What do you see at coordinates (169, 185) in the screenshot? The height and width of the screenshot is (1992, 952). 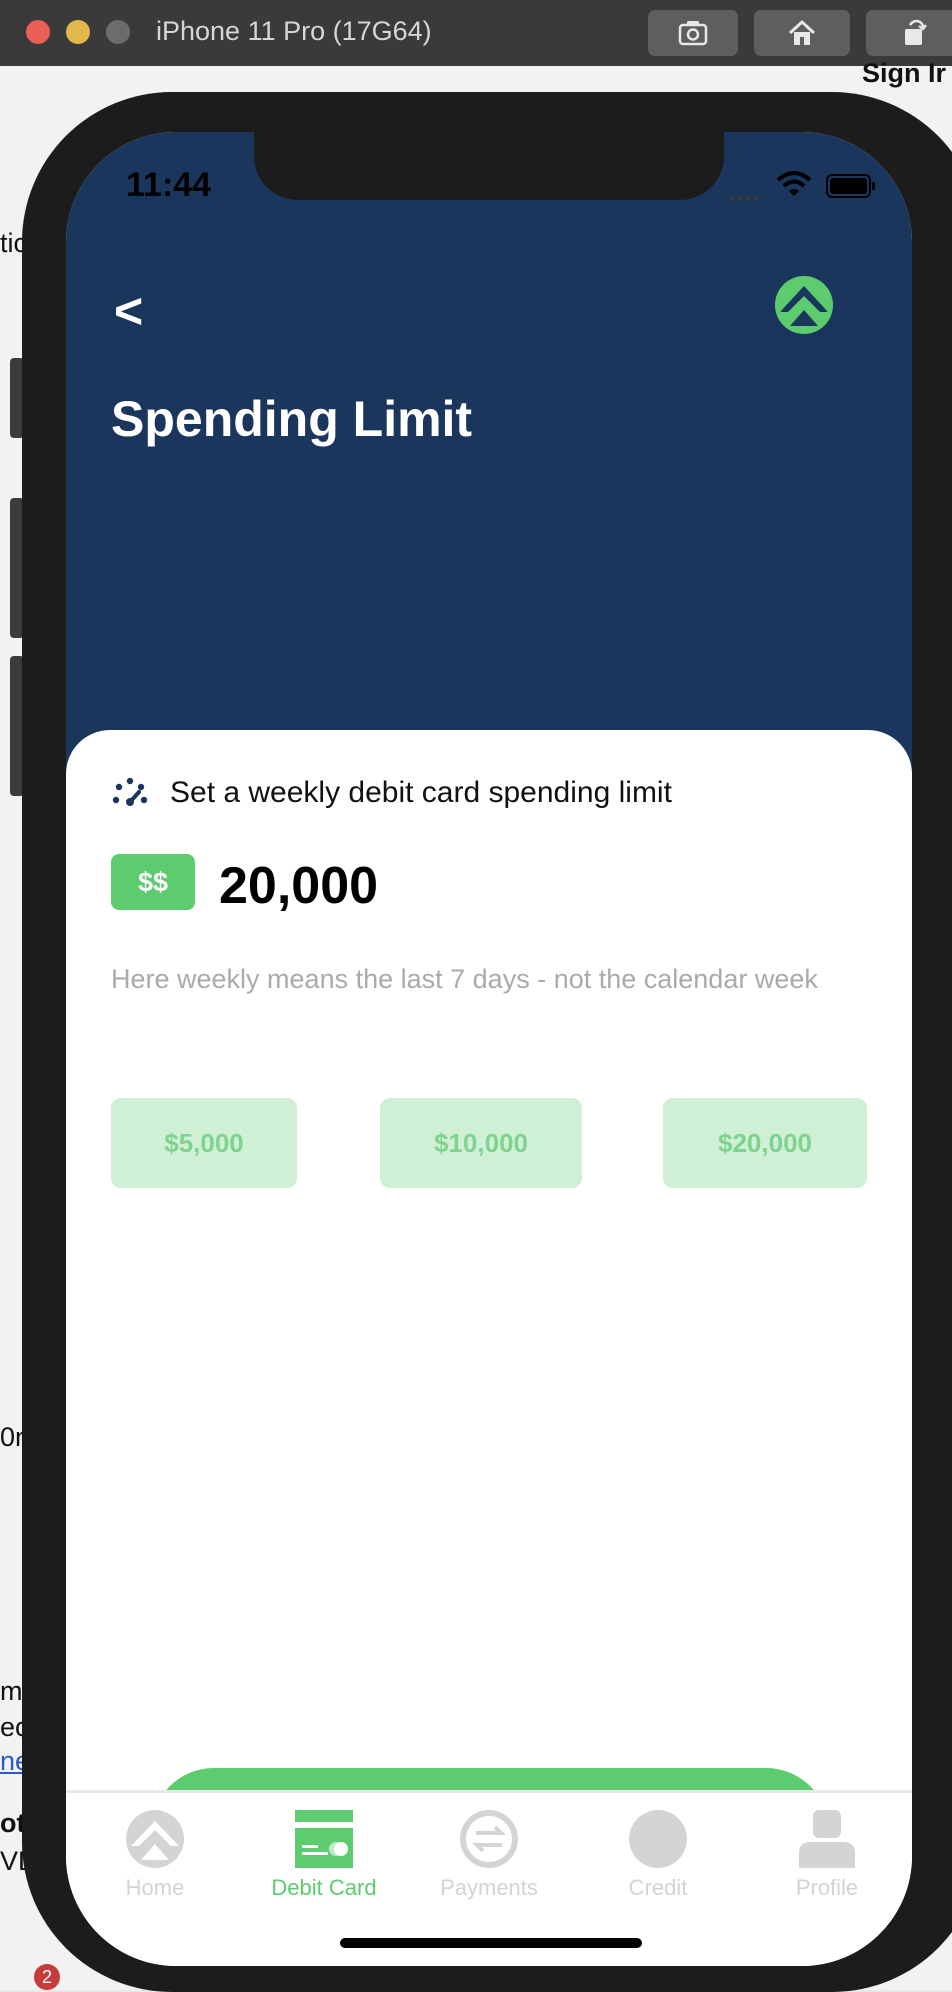 I see `status-time: 11:44` at bounding box center [169, 185].